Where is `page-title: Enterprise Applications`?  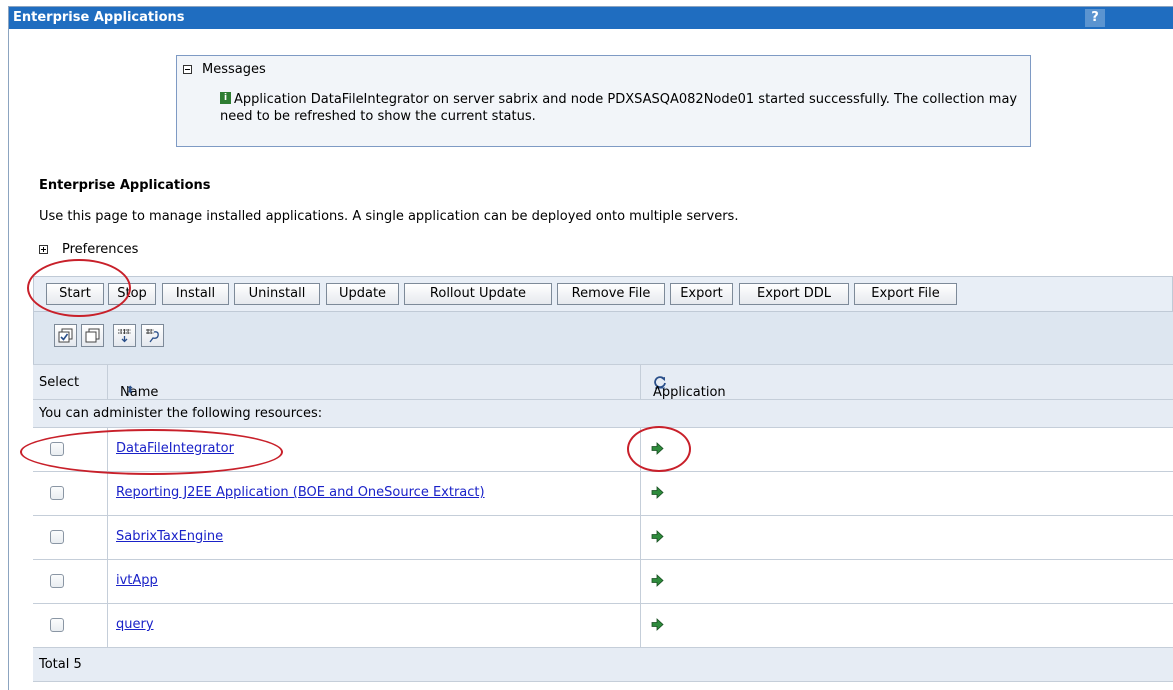 page-title: Enterprise Applications is located at coordinates (99, 17).